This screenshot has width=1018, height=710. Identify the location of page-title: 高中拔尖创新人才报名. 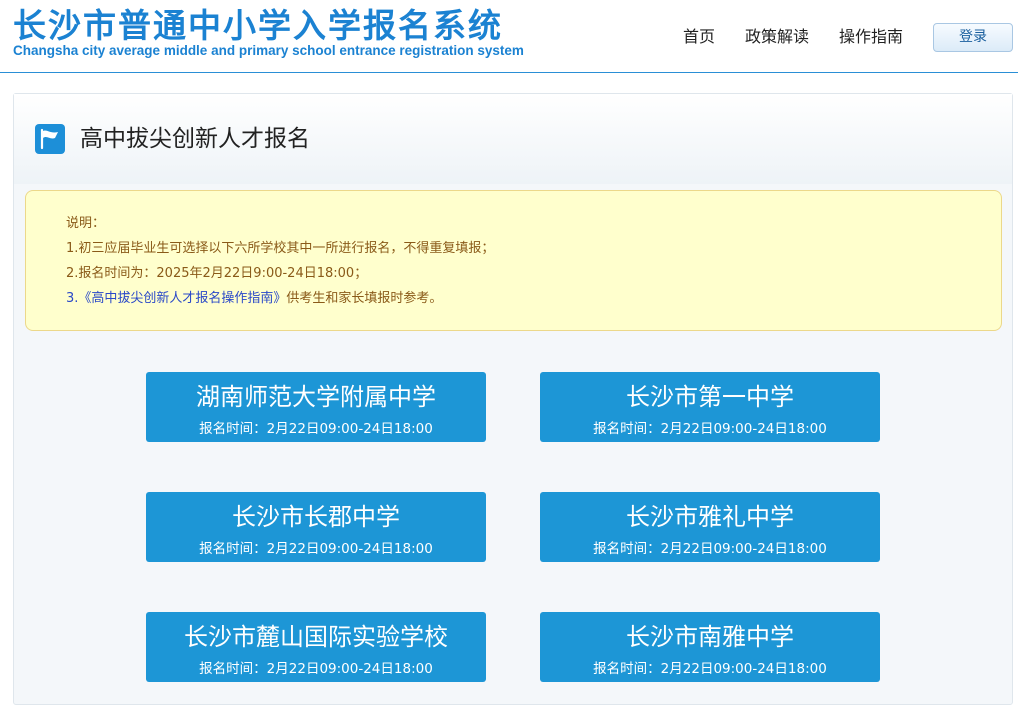
(195, 139).